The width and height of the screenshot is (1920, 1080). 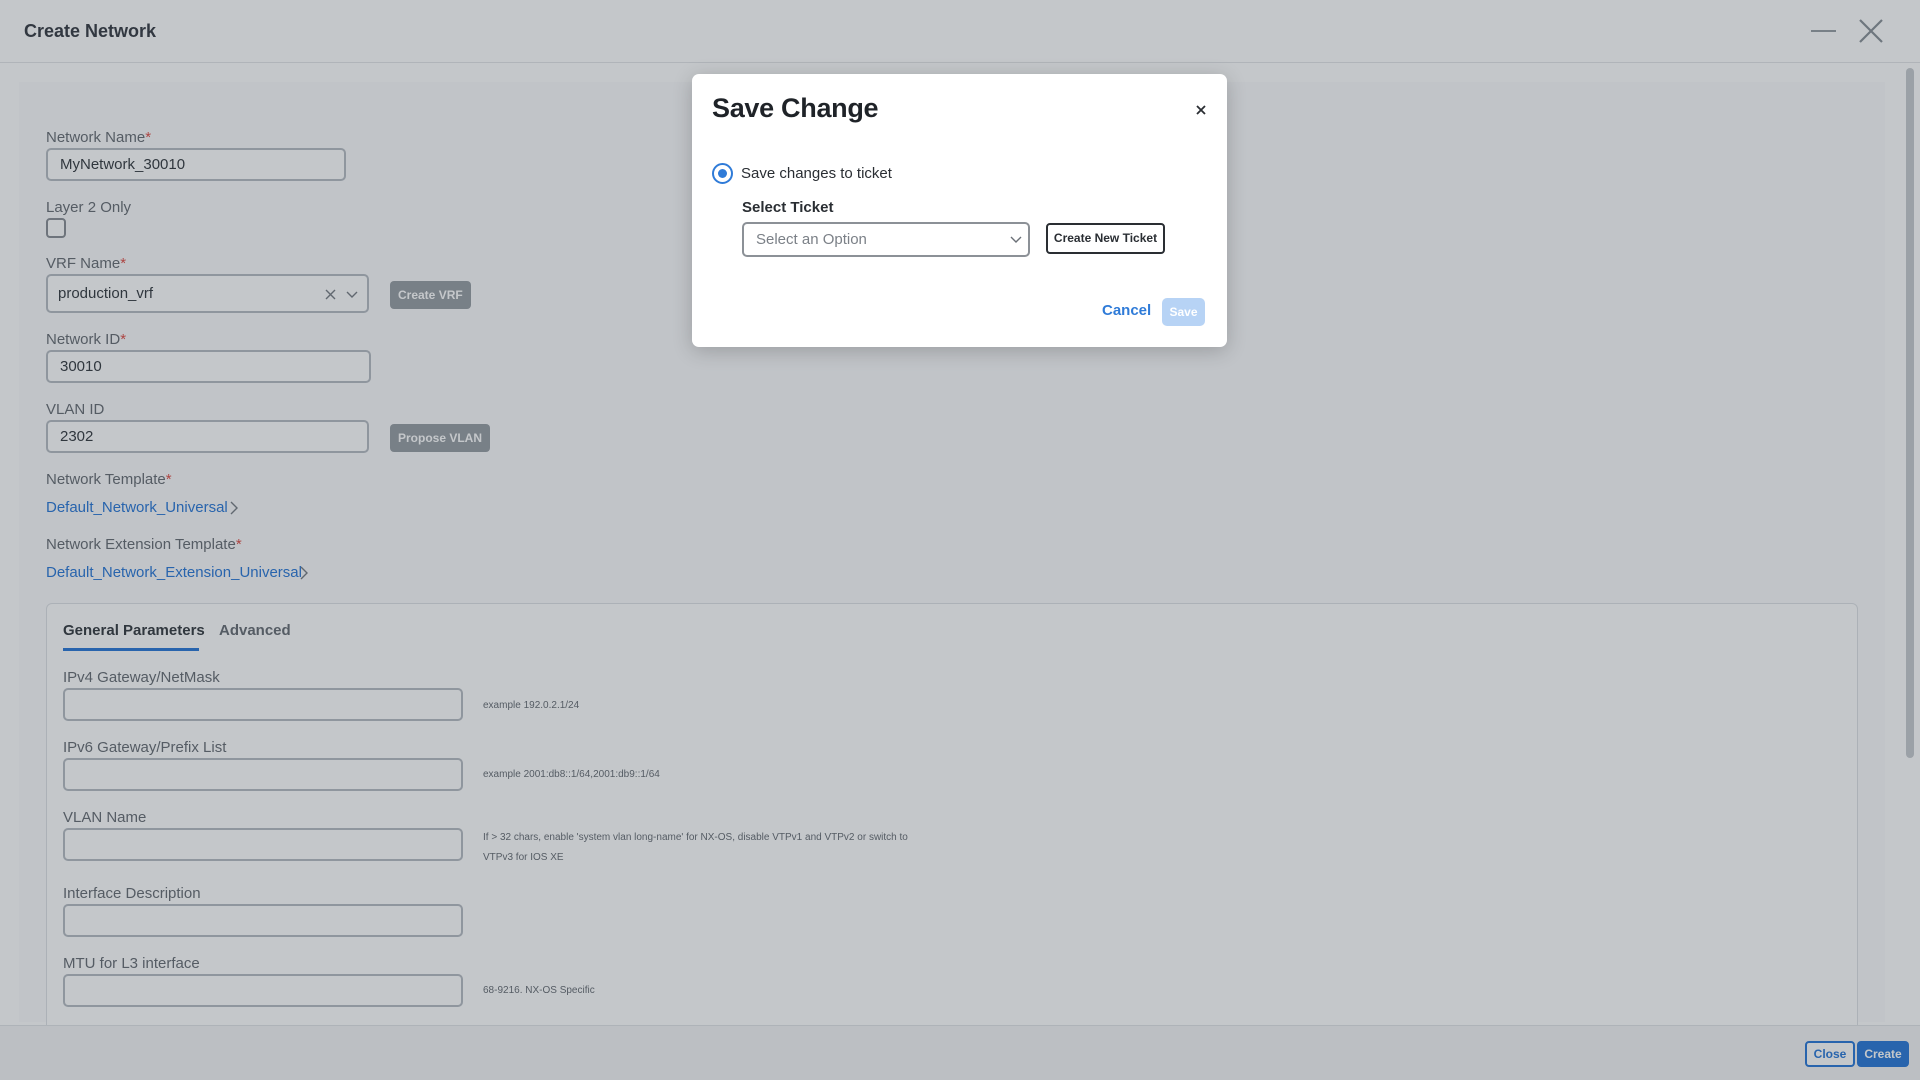 I want to click on select-ticket-label: Select Ticket, so click(x=788, y=207).